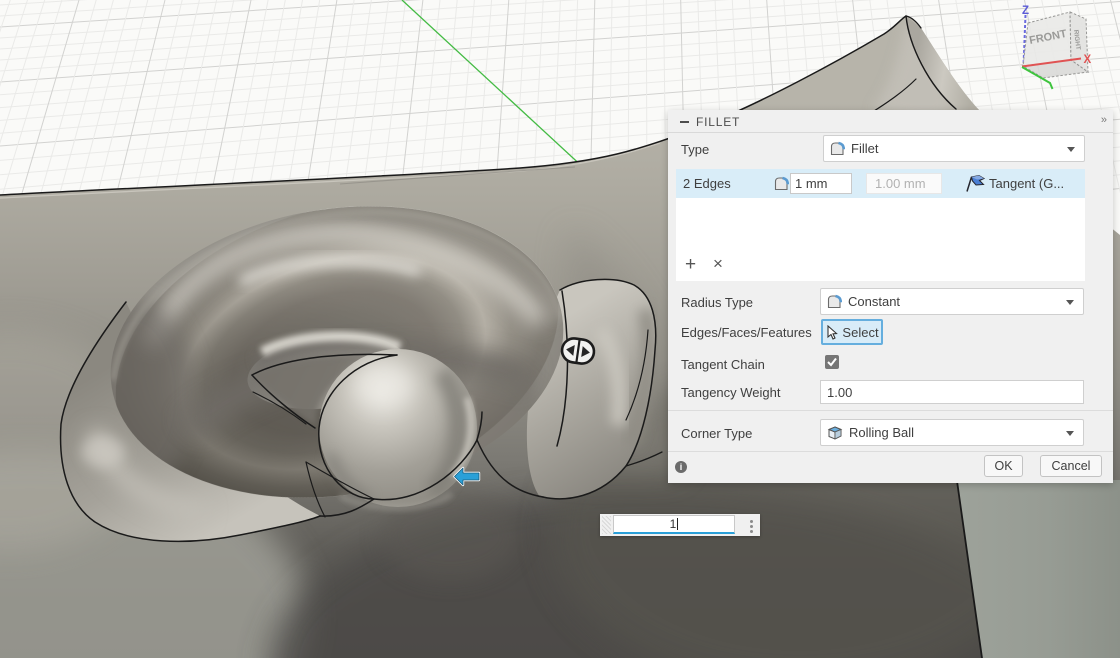  Describe the element at coordinates (1088, 60) in the screenshot. I see `svg-text: X` at that location.